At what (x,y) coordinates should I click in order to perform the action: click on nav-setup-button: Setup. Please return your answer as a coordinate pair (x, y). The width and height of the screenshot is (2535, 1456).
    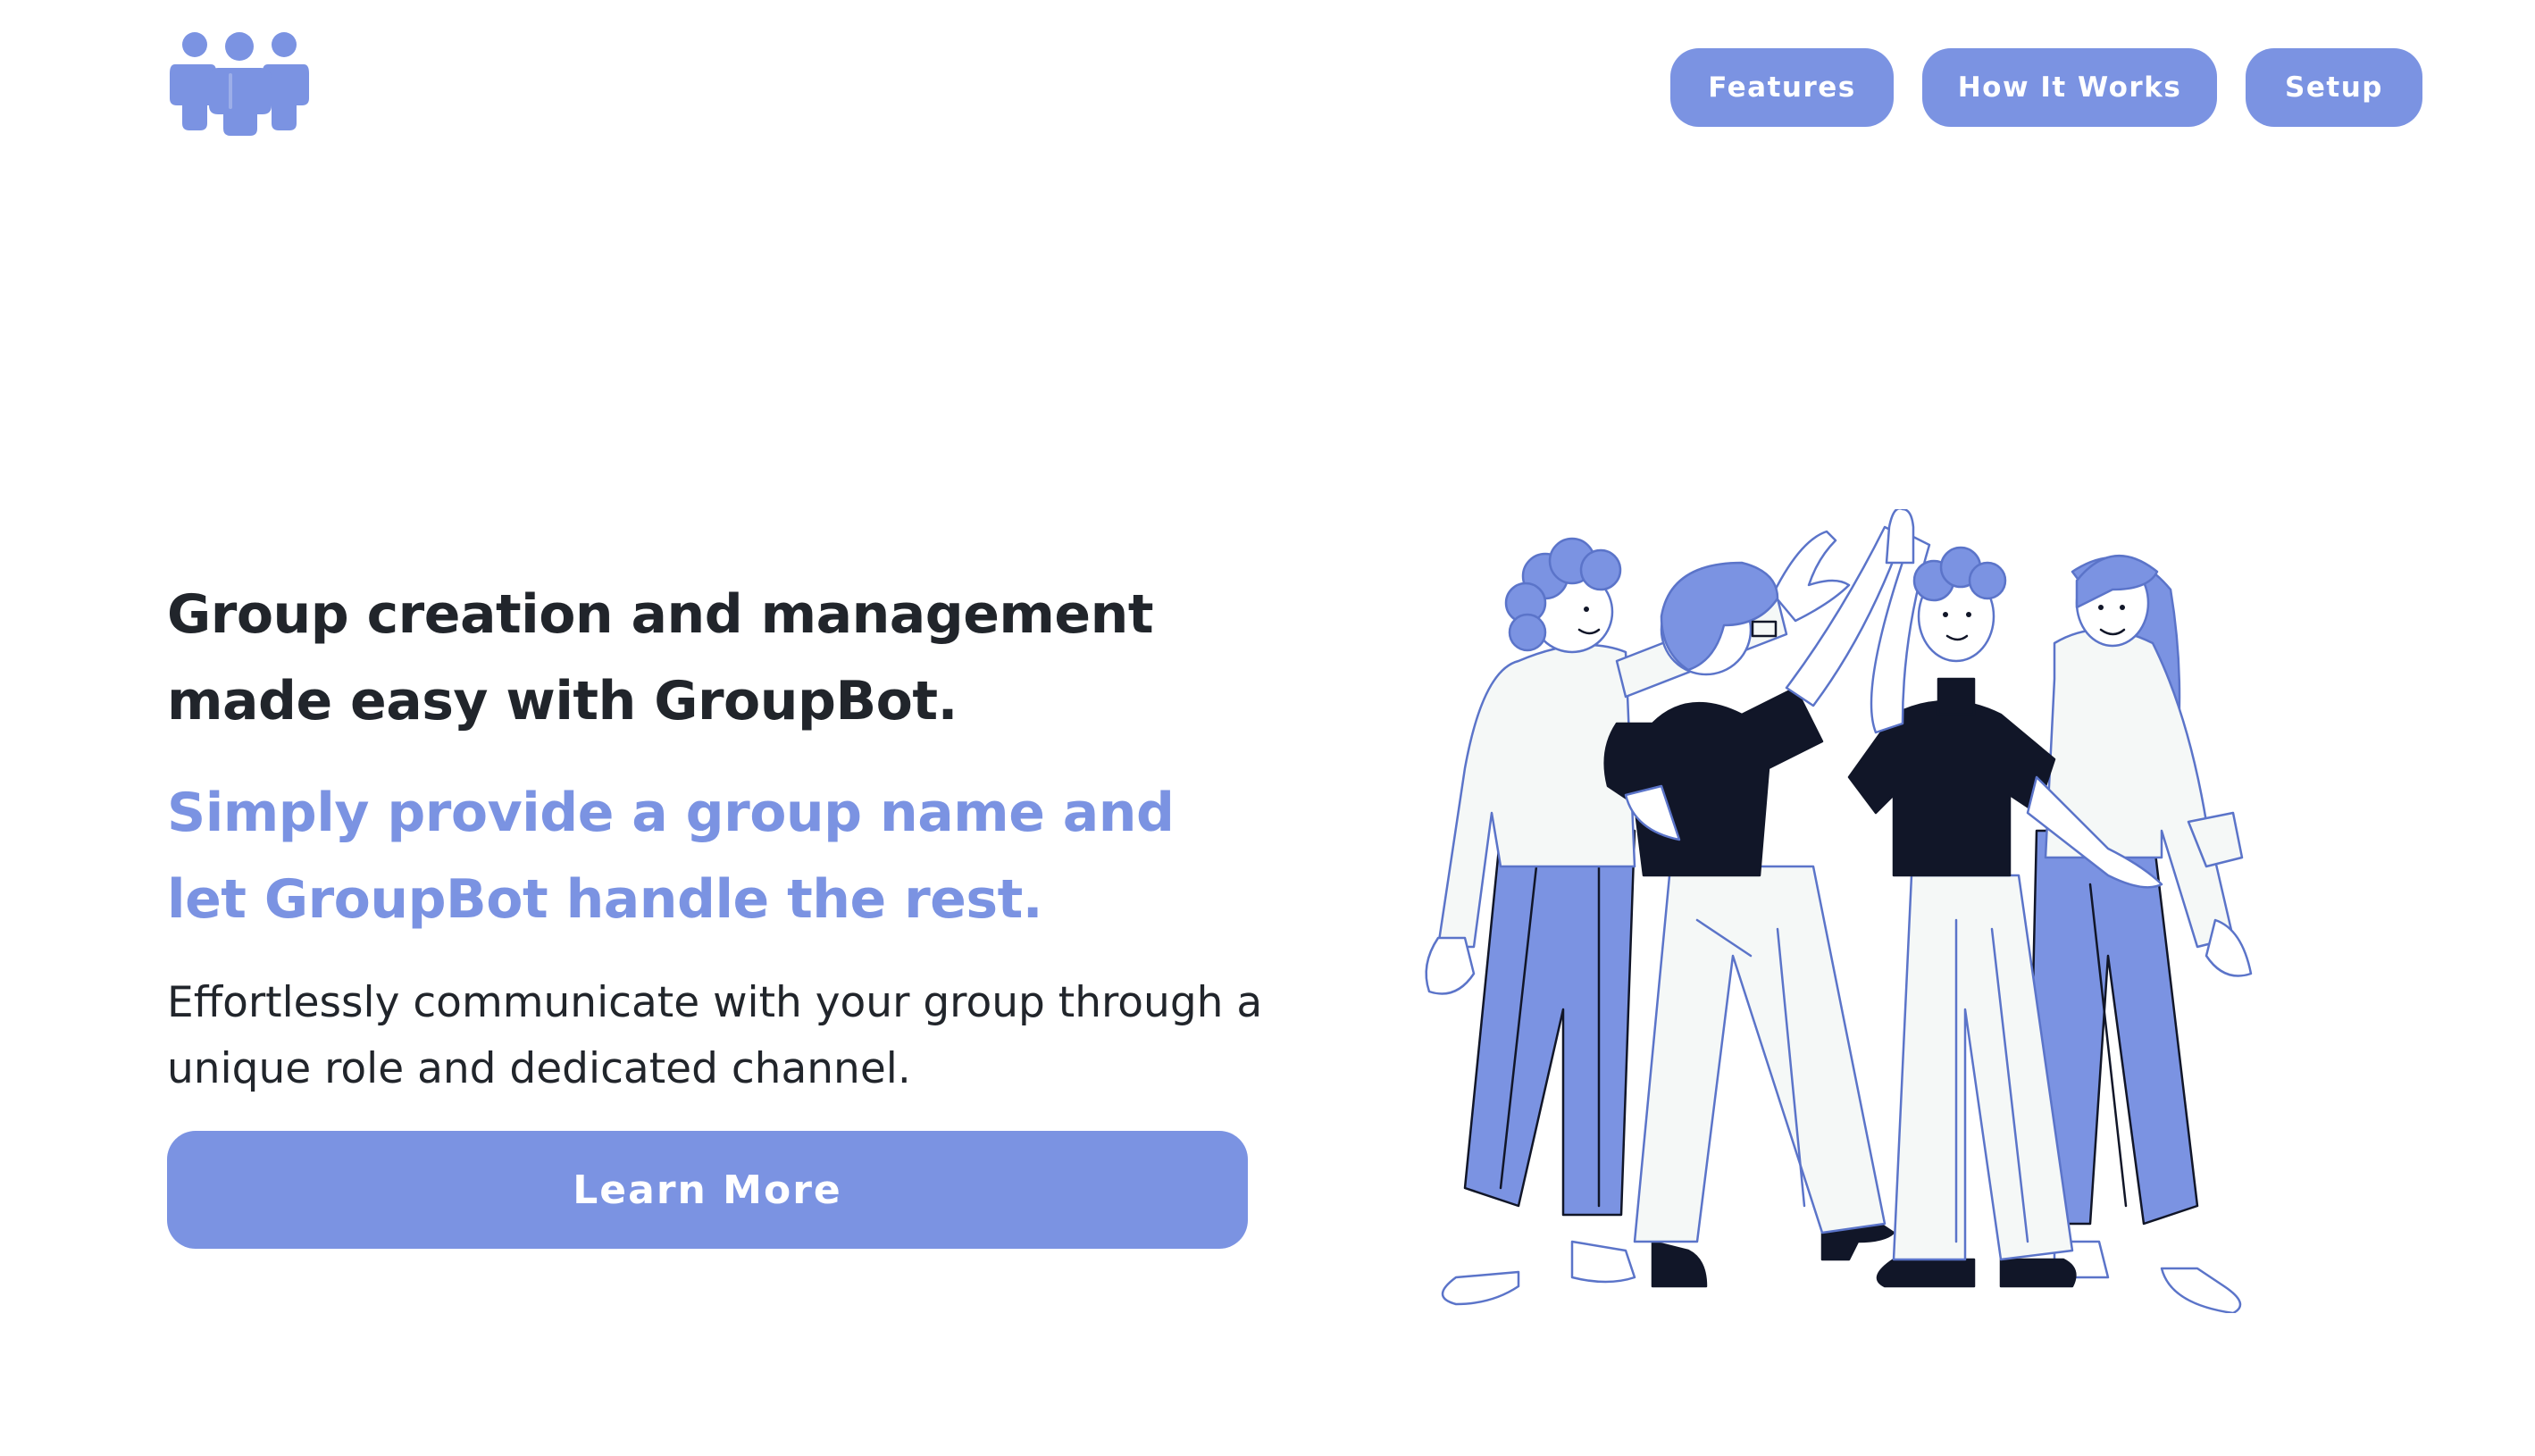
    Looking at the image, I should click on (2334, 87).